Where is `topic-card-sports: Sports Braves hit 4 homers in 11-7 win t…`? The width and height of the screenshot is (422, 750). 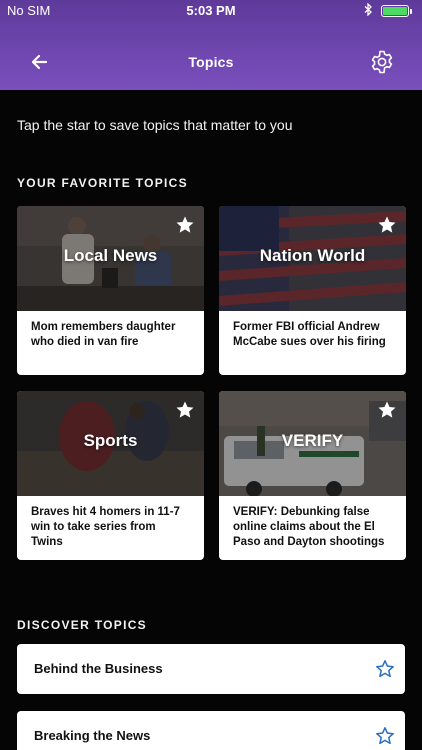 topic-card-sports: Sports Braves hit 4 homers in 11-7 win t… is located at coordinates (110, 475).